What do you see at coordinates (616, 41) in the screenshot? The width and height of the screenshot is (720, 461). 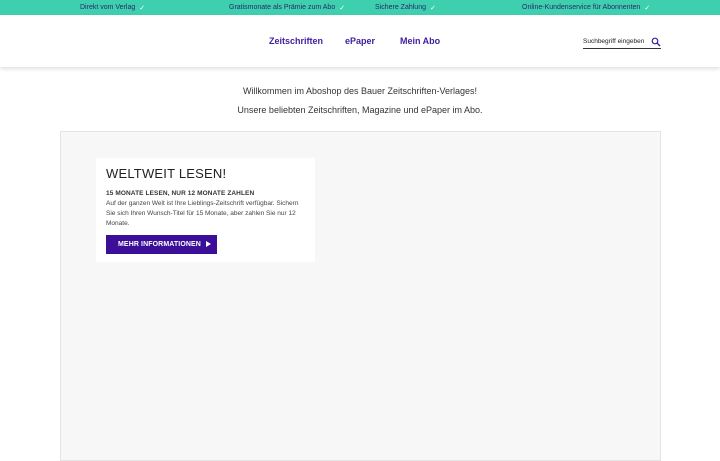 I see `search-input: Suchbegriff eingeben` at bounding box center [616, 41].